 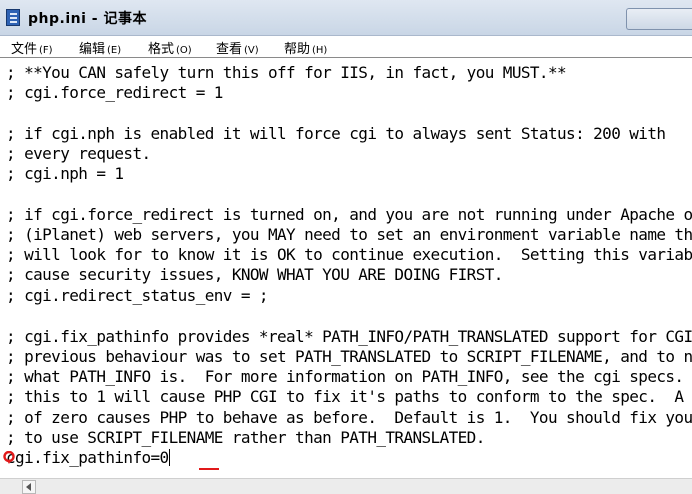 What do you see at coordinates (32, 47) in the screenshot?
I see `menu-file: 文件 (F)` at bounding box center [32, 47].